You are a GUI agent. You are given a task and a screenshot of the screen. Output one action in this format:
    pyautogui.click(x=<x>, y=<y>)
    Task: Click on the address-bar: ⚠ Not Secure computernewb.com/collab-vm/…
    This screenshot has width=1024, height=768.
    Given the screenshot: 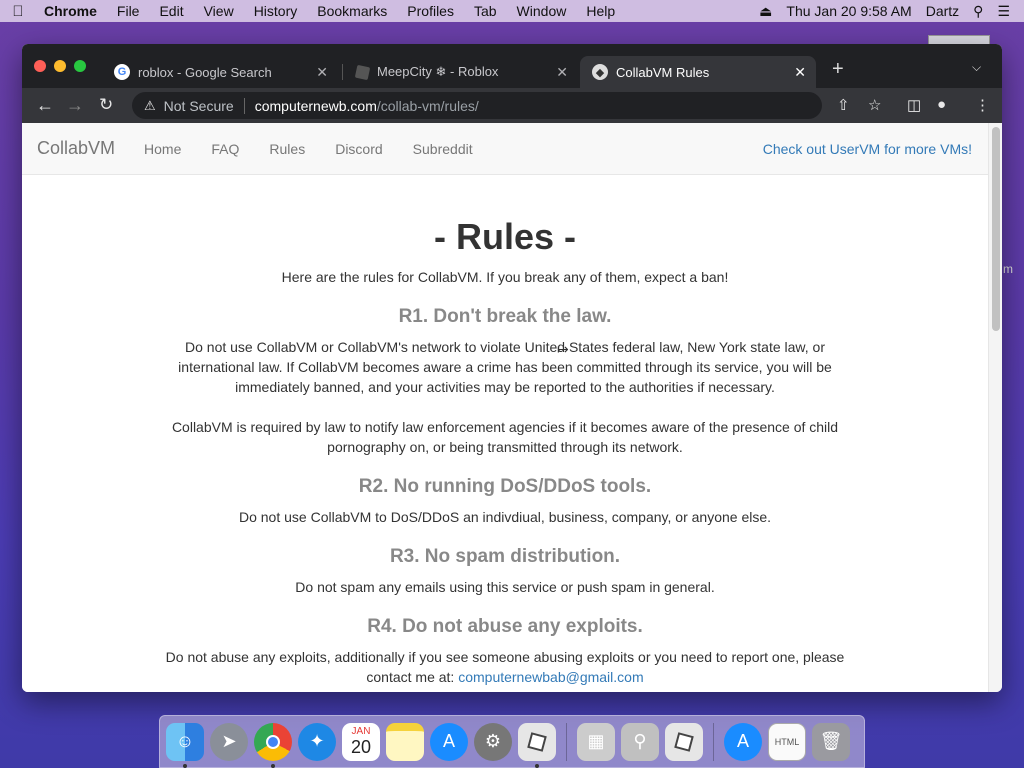 What is the action you would take?
    pyautogui.click(x=477, y=105)
    